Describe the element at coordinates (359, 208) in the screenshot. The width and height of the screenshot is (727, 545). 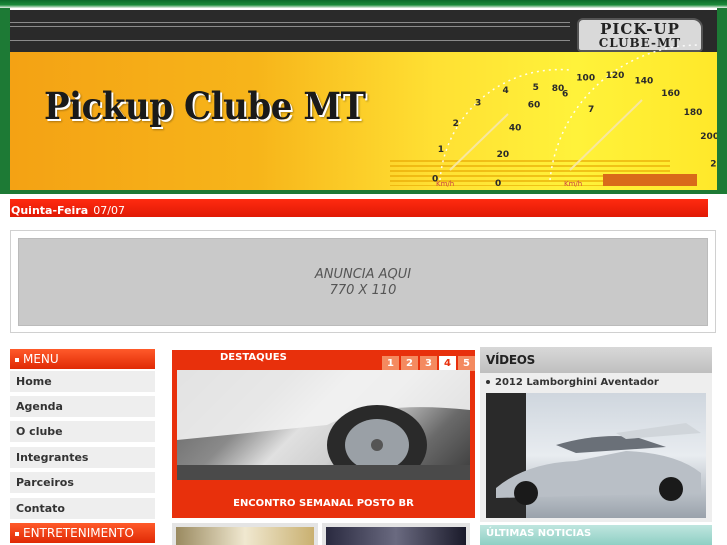
I see `date-bar: Quinta-Feira 07/07` at that location.